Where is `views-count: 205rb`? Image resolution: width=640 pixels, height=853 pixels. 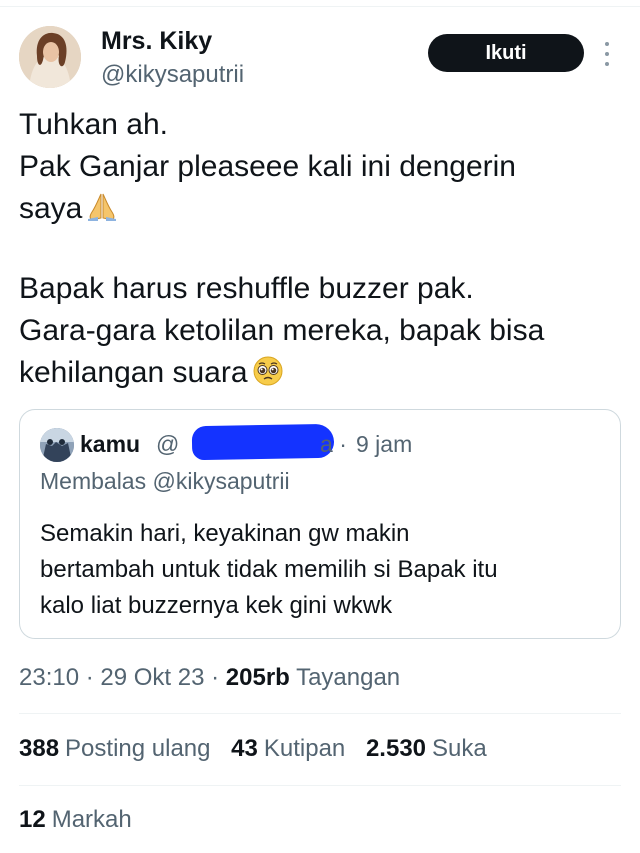 views-count: 205rb is located at coordinates (257, 677).